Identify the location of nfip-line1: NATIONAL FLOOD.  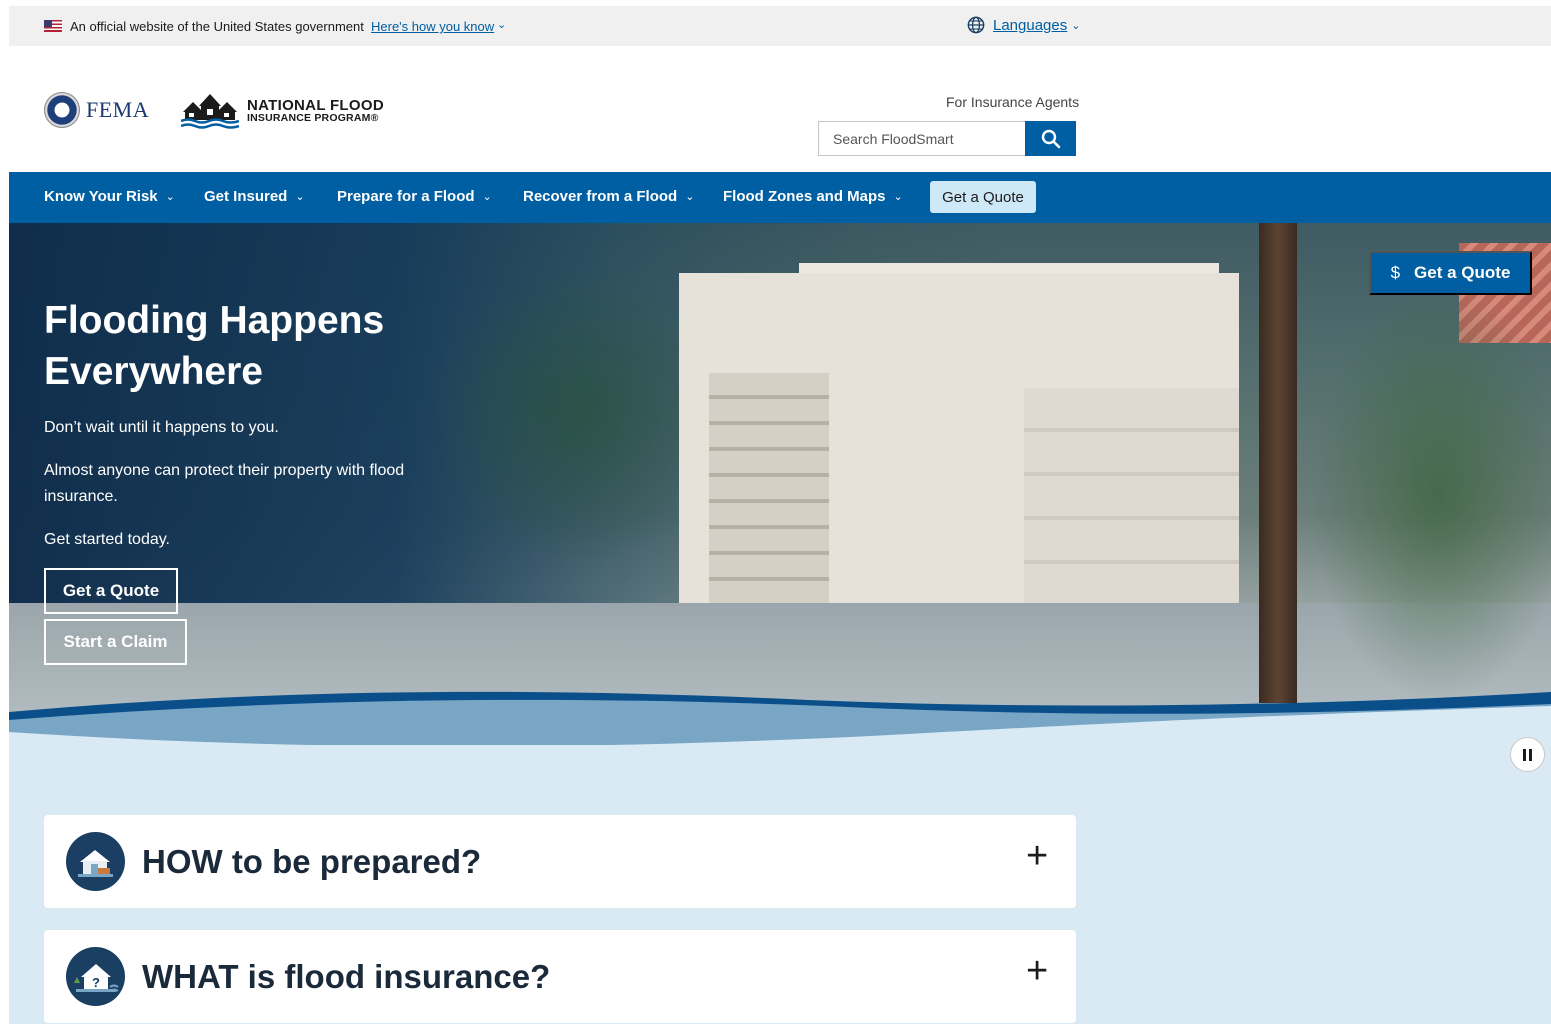
(315, 106).